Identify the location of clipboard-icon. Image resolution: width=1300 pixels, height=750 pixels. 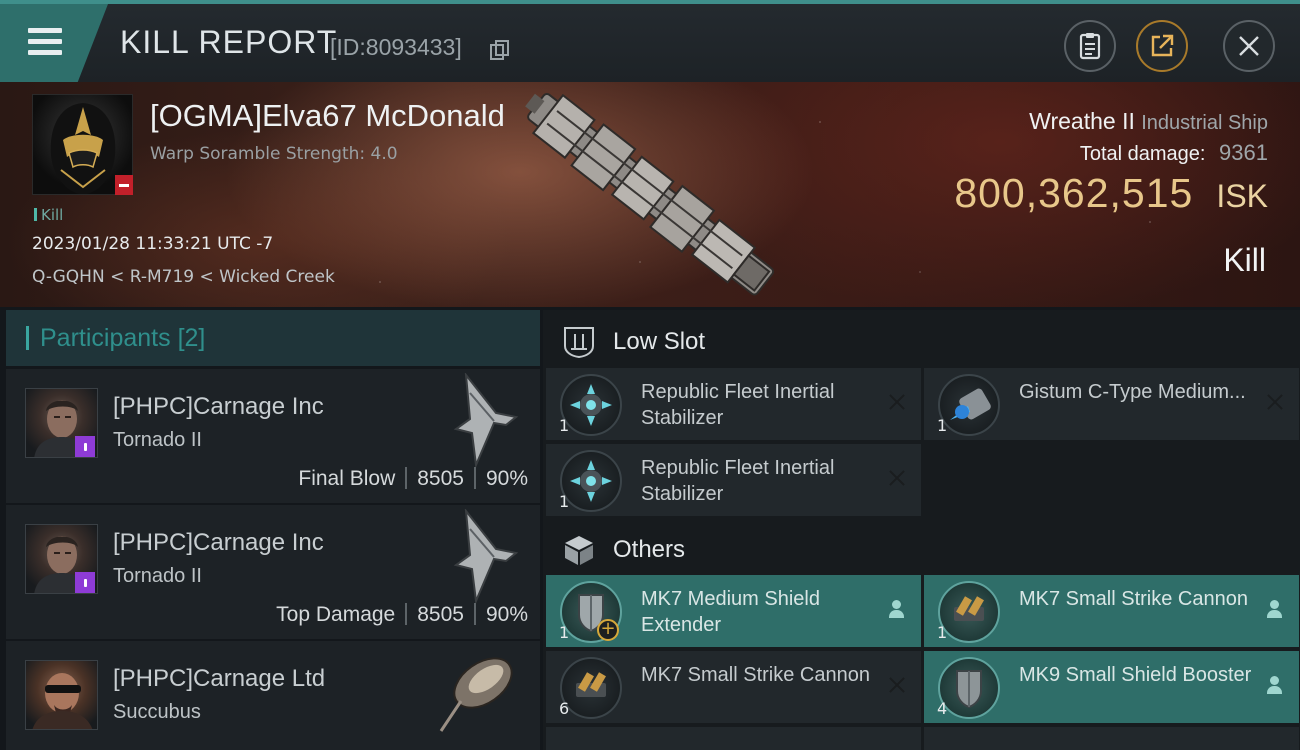
(1090, 46).